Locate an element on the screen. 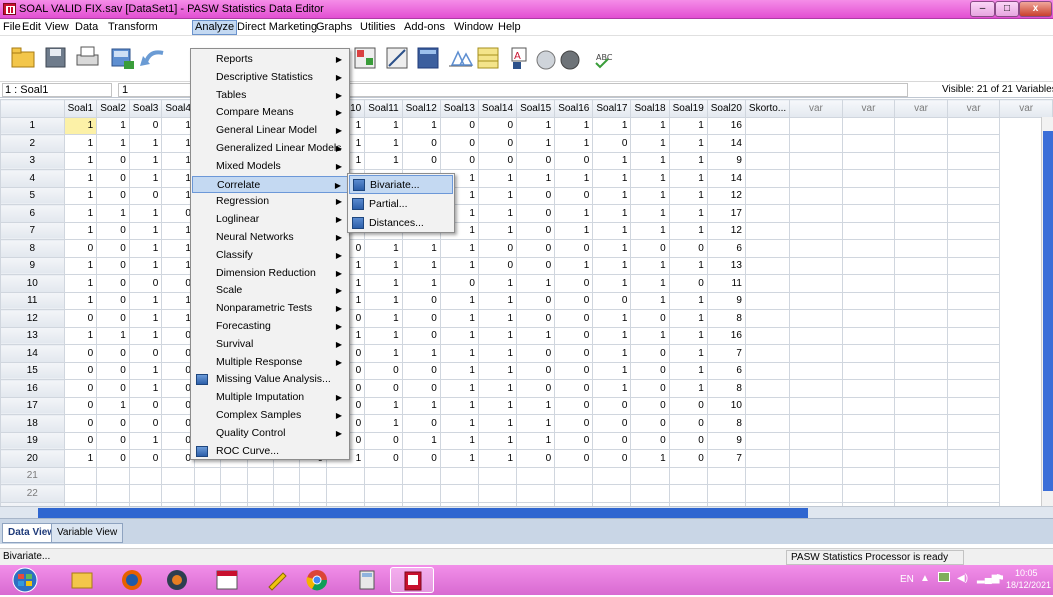  tray-date: 18/12/2021 is located at coordinates (1028, 585).